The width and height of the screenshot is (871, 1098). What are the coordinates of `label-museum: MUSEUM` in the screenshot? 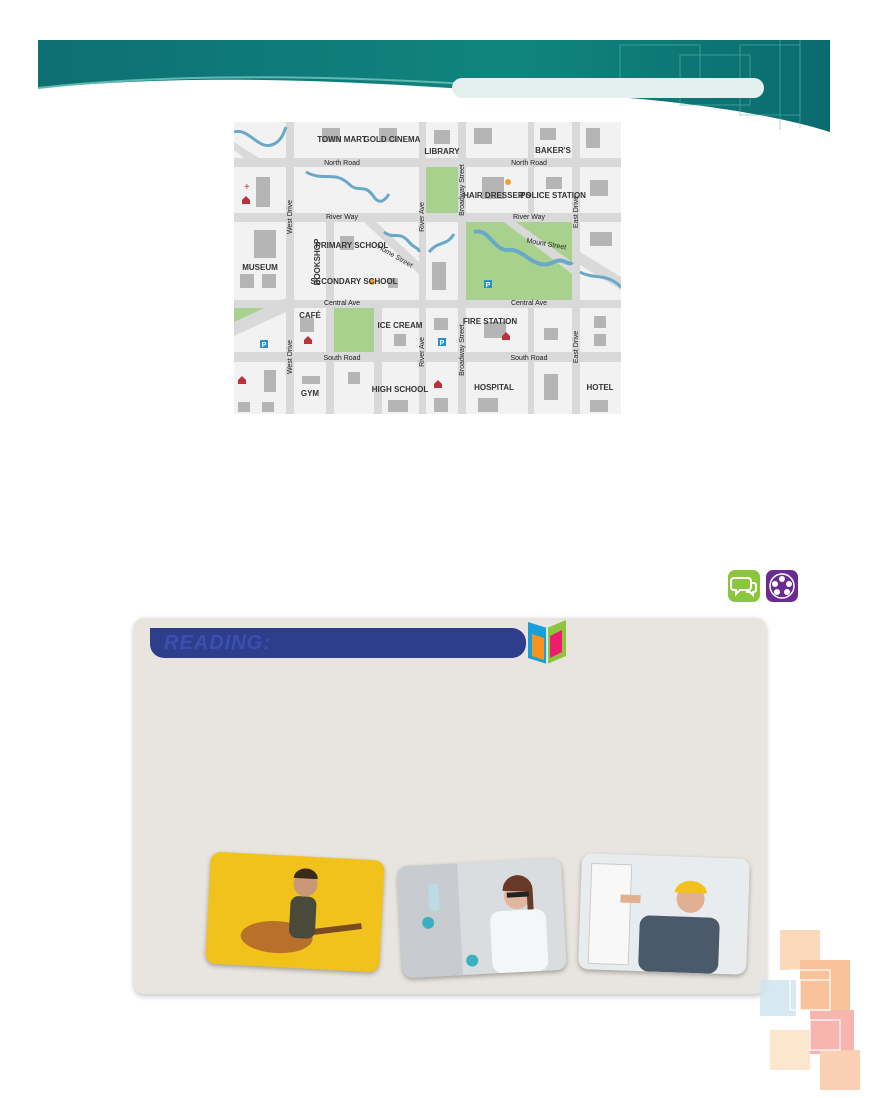 It's located at (260, 267).